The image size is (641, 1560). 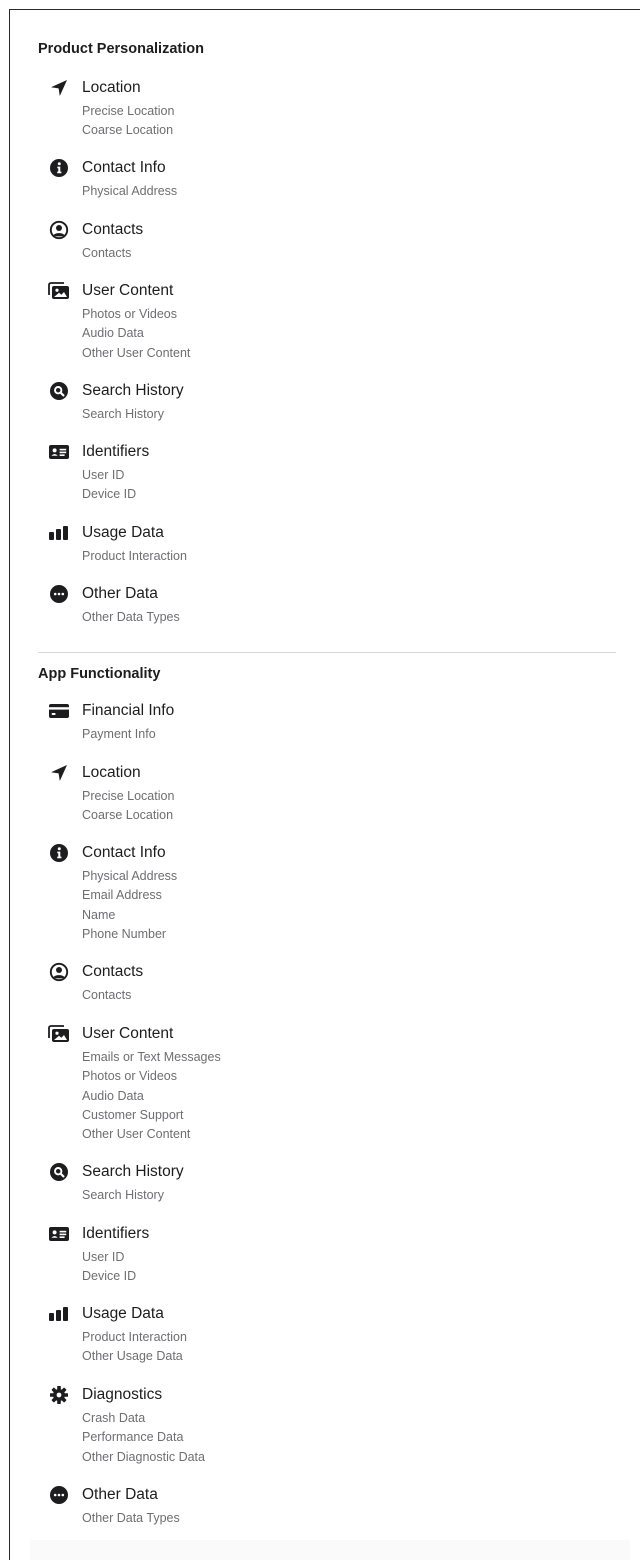 What do you see at coordinates (59, 711) in the screenshot?
I see `credit-card-icon` at bounding box center [59, 711].